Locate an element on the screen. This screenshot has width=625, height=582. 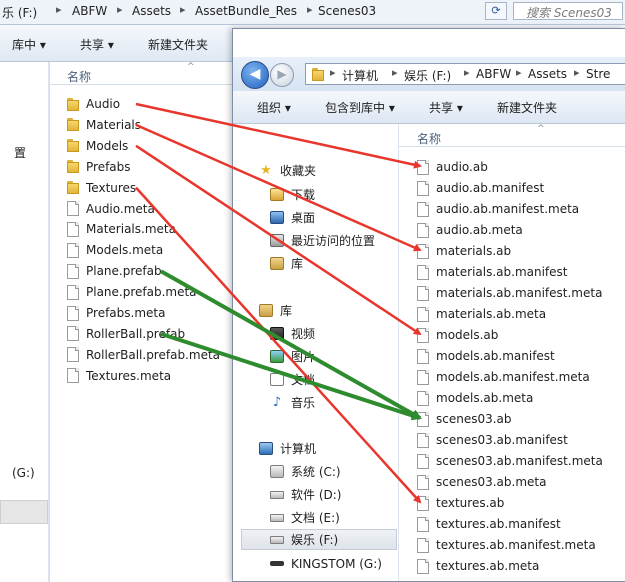
nav-drive-f: 娱乐 (F:) is located at coordinates (319, 539).